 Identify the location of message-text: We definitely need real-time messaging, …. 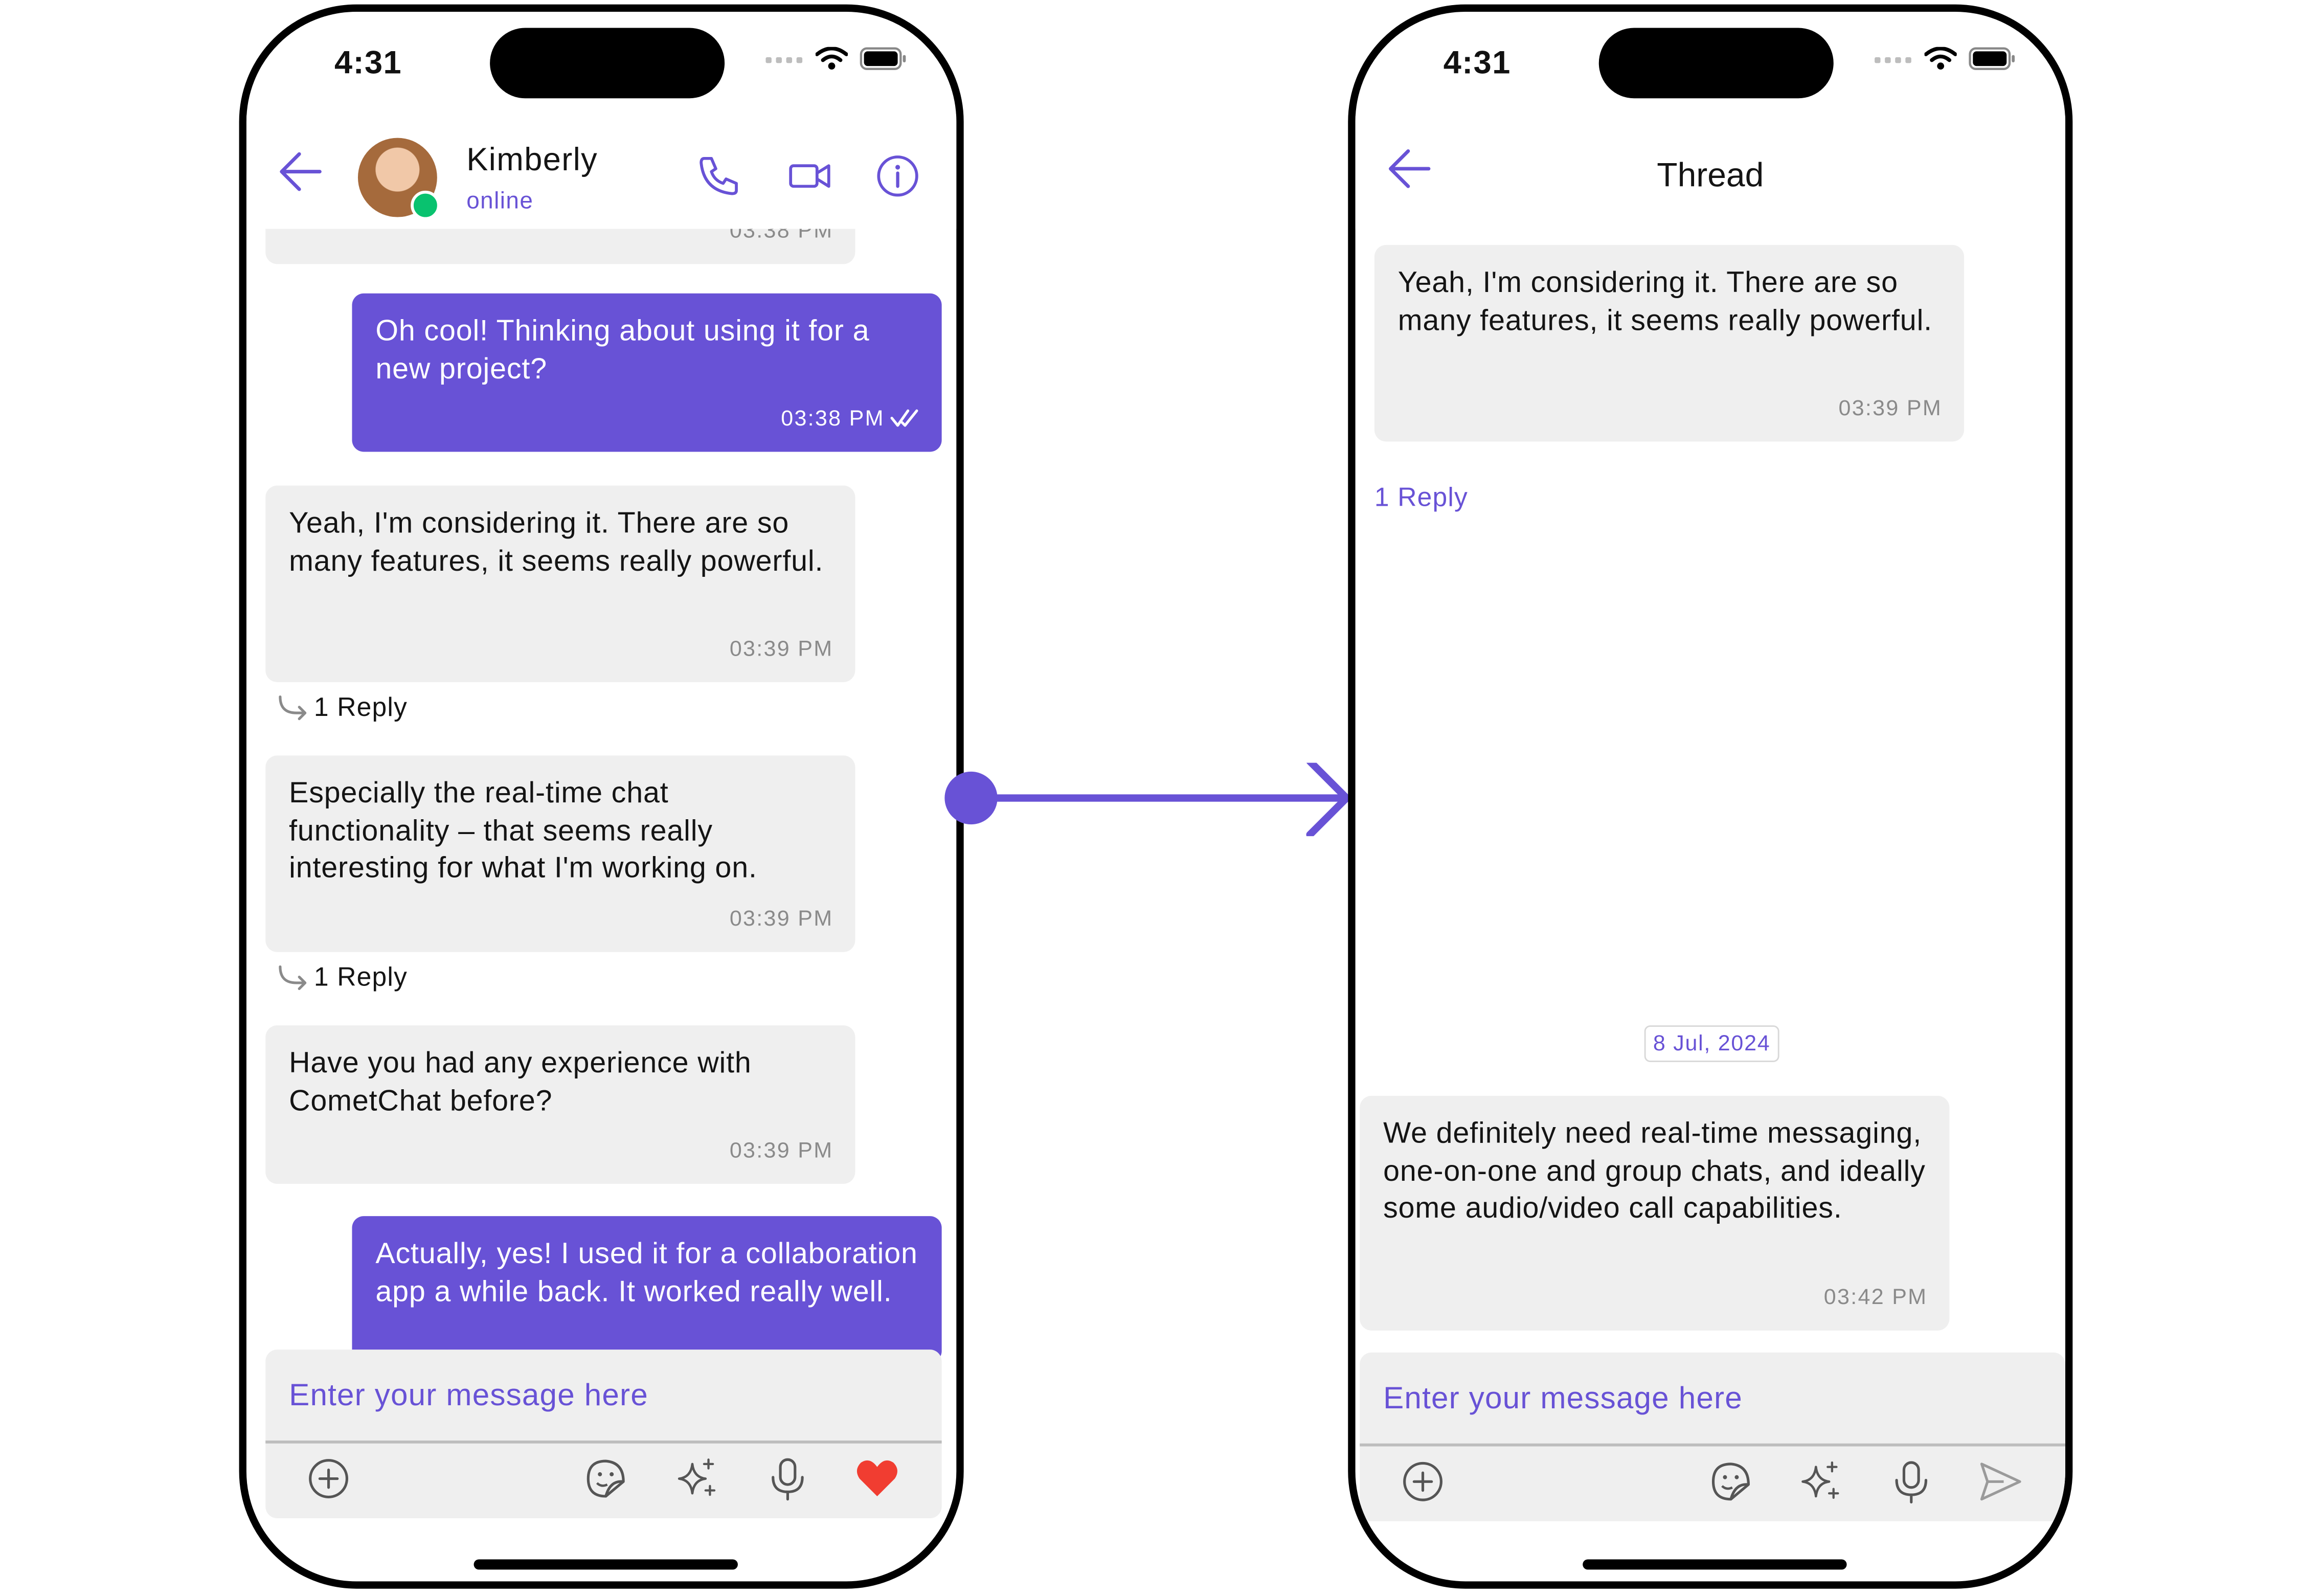
(1654, 1171).